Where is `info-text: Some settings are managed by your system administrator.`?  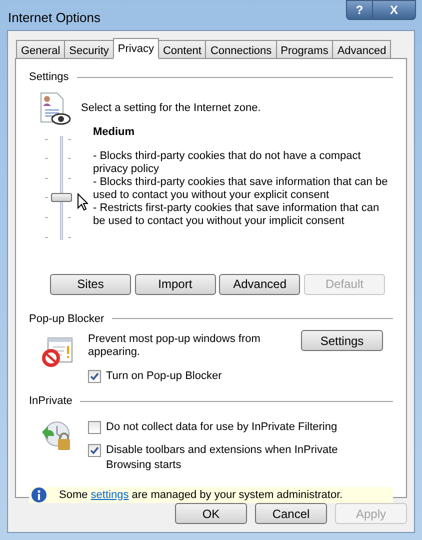
info-text: Some settings are managed by your system administrator. is located at coordinates (201, 495).